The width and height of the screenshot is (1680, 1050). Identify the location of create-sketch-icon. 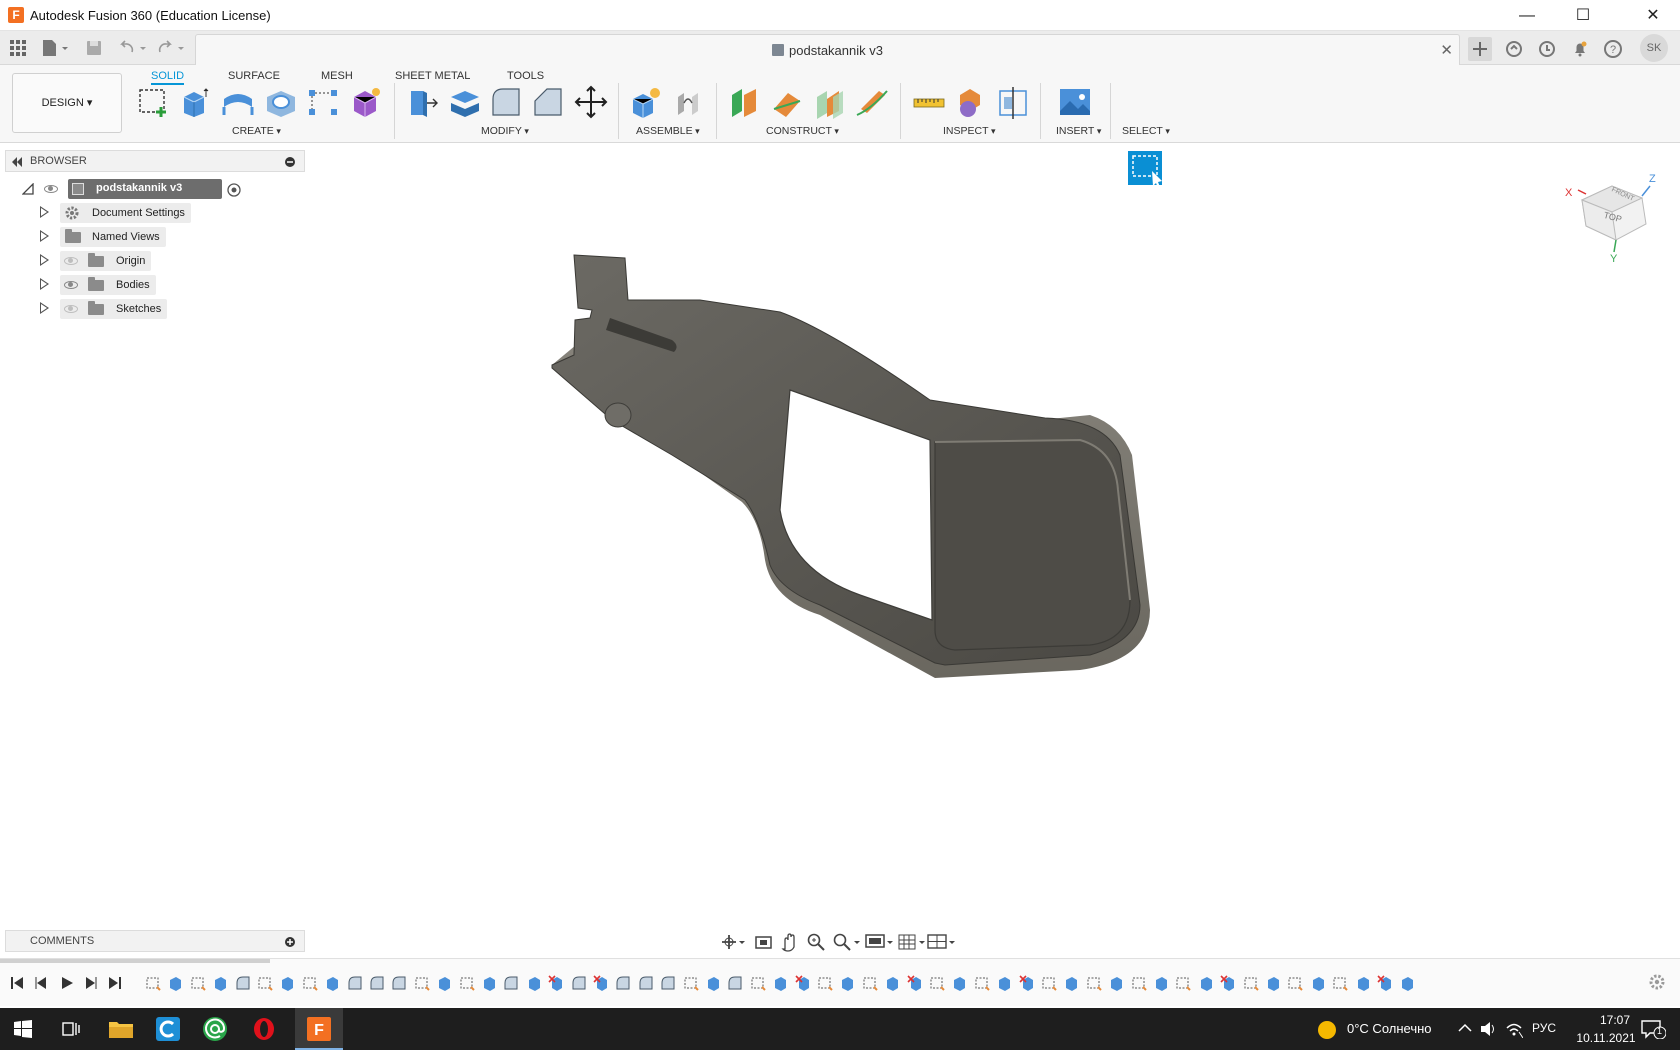
(154, 102).